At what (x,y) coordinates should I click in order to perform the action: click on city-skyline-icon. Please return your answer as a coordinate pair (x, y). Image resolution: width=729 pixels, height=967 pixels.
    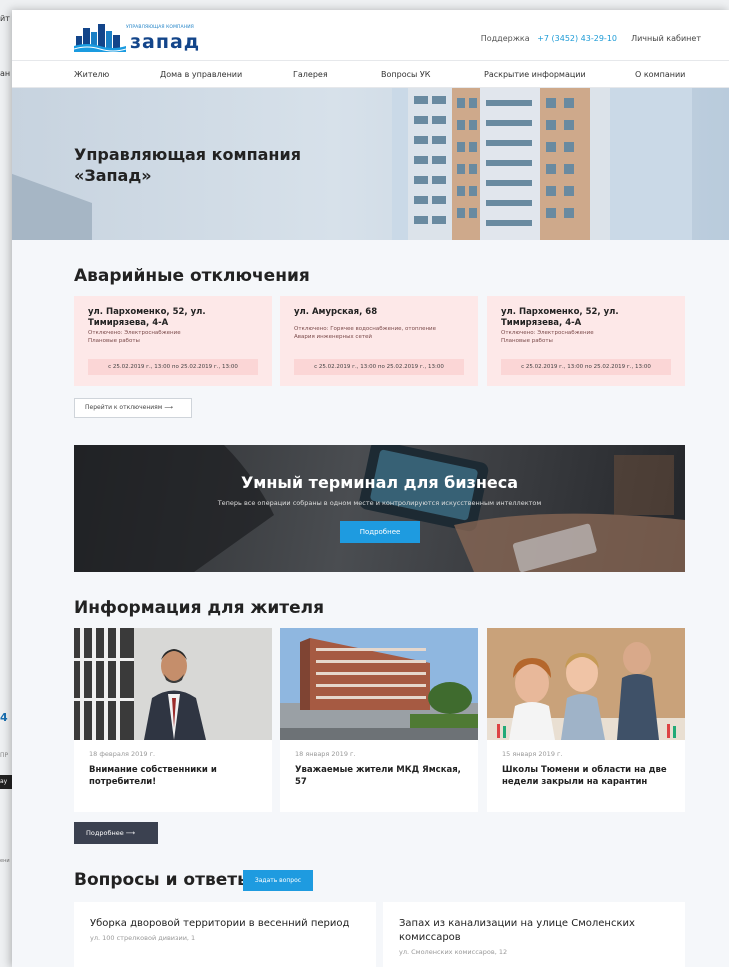
    Looking at the image, I should click on (100, 38).